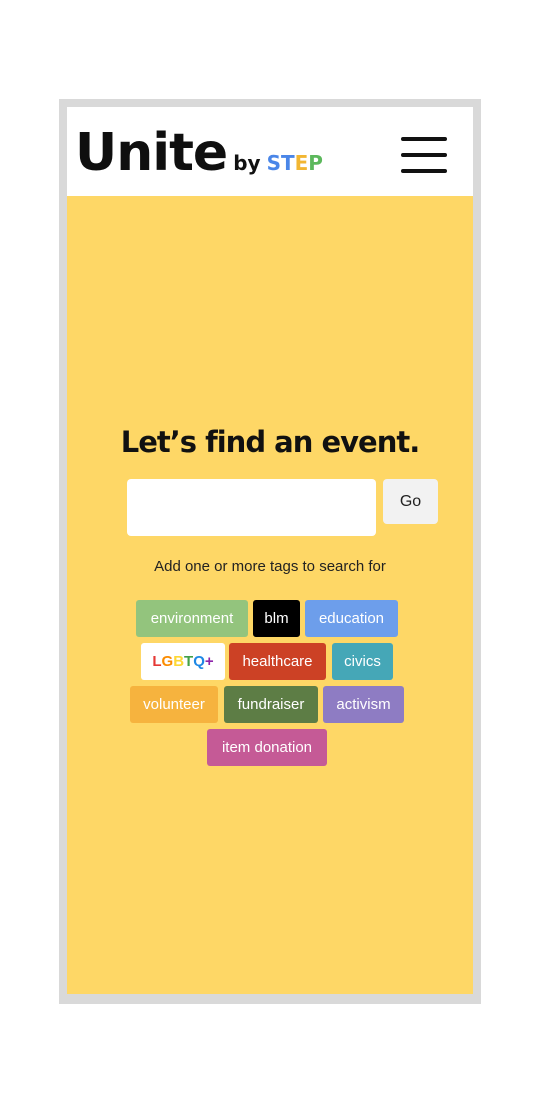 The height and width of the screenshot is (1103, 540). Describe the element at coordinates (273, 163) in the screenshot. I see `logo-step-letter: S` at that location.